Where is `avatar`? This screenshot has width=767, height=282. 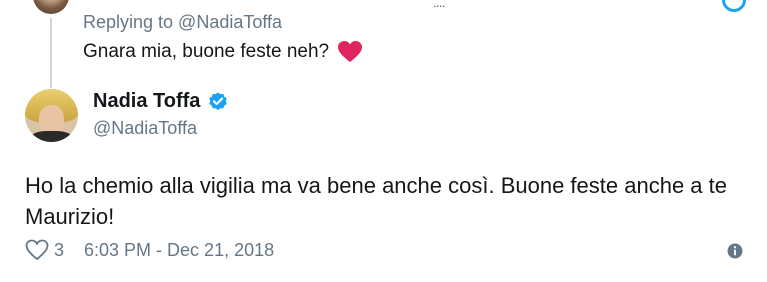
avatar is located at coordinates (51, 115).